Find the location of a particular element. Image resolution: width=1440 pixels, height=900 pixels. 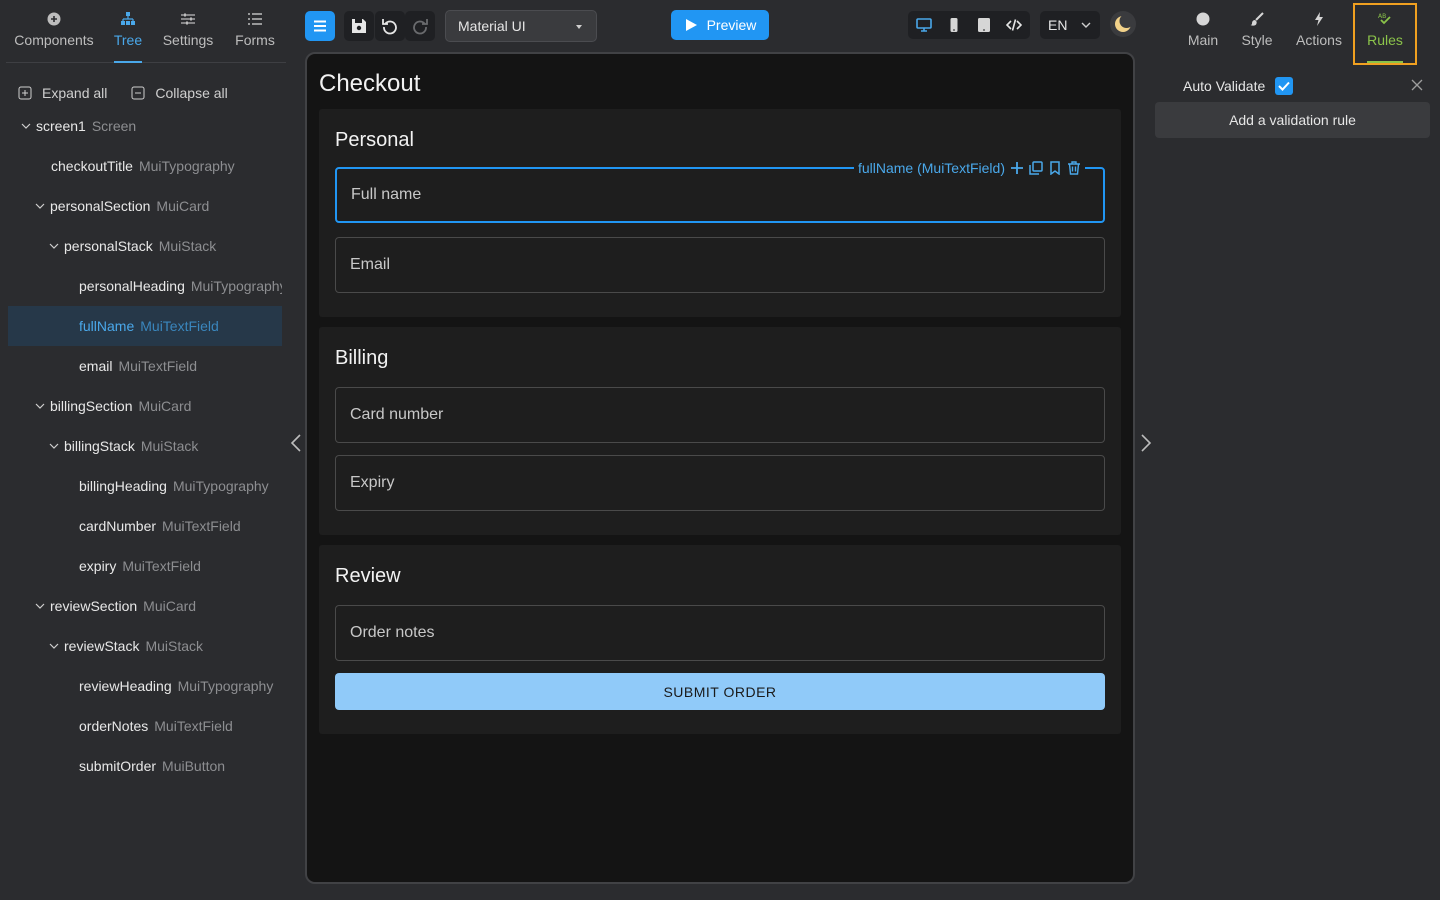

tree-item-type: MuiButton is located at coordinates (194, 766).